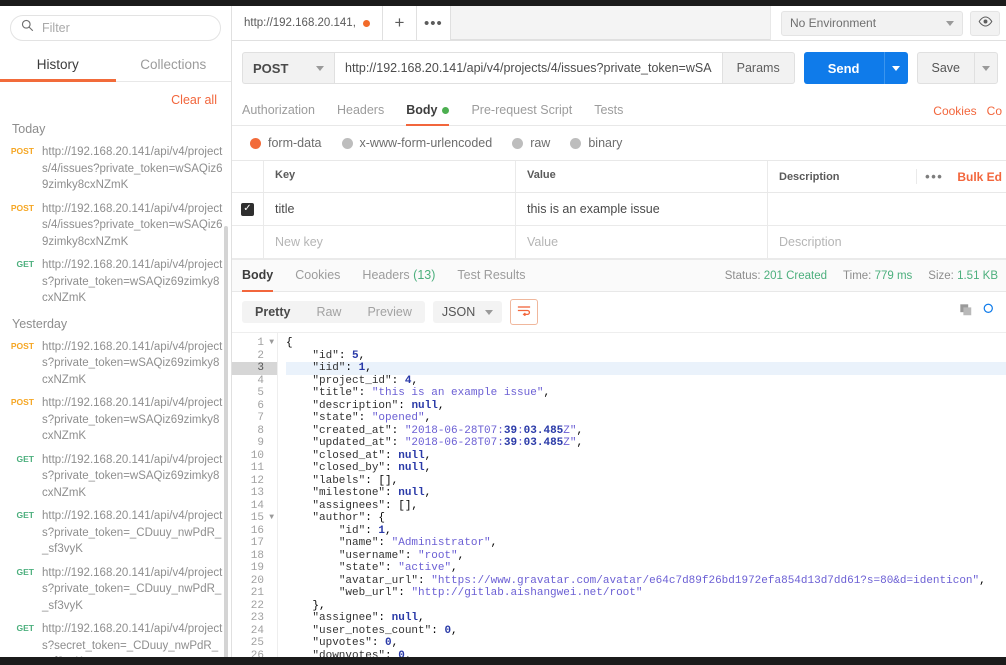 Image resolution: width=1006 pixels, height=665 pixels. Describe the element at coordinates (843, 68) in the screenshot. I see `send-button: Send` at that location.